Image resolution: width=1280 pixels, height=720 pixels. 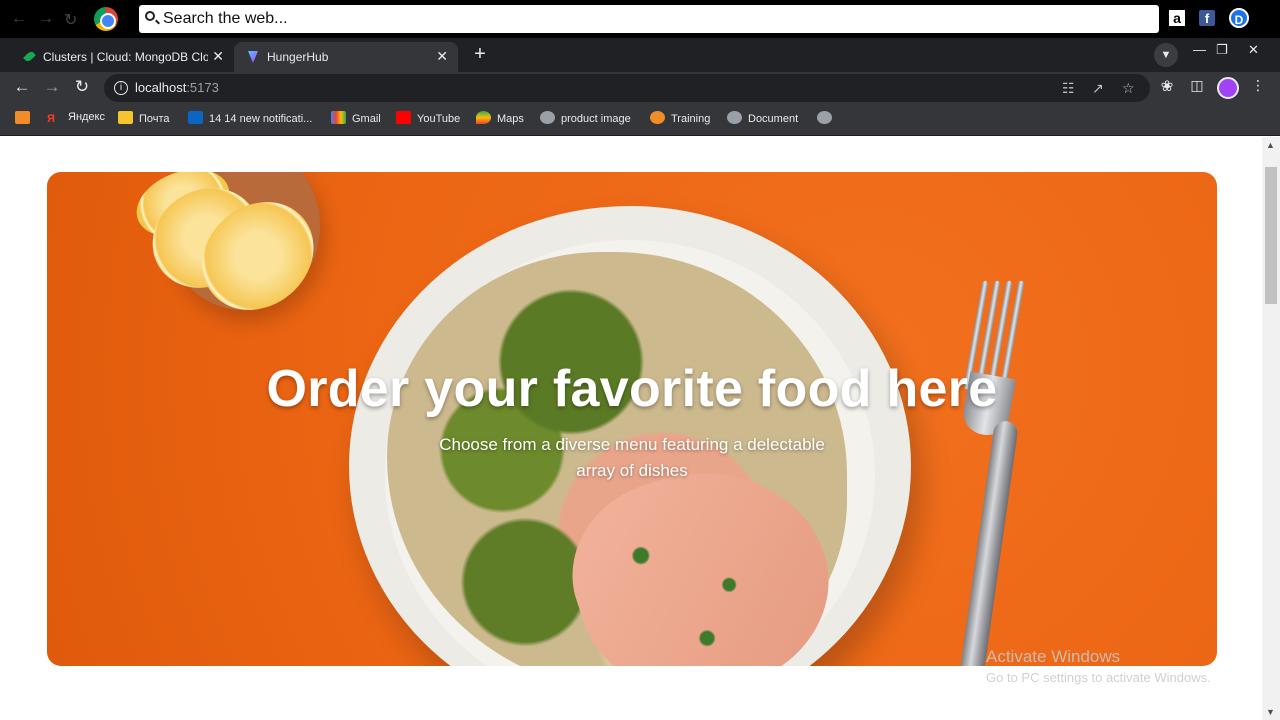 What do you see at coordinates (82, 87) in the screenshot?
I see `reload-button: ↻` at bounding box center [82, 87].